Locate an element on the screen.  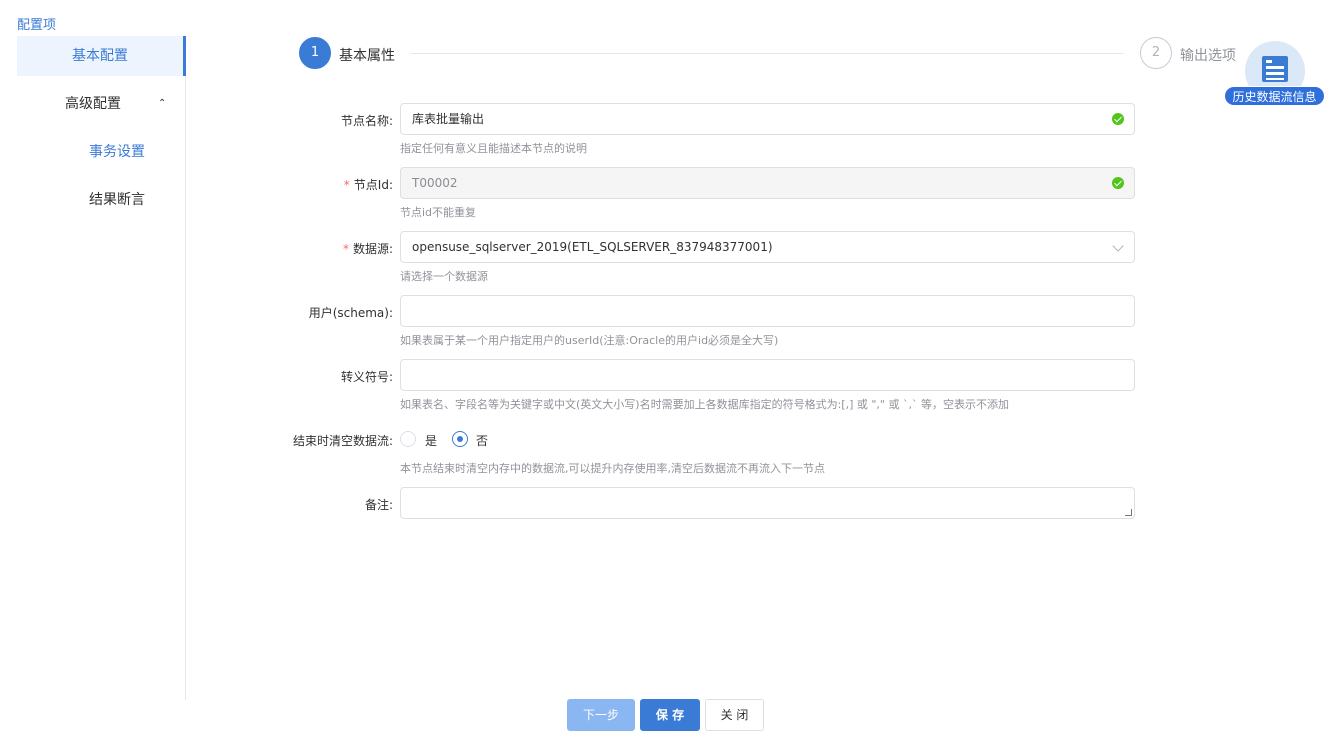
datasource-help: 请选择一个数据源 is located at coordinates (444, 276).